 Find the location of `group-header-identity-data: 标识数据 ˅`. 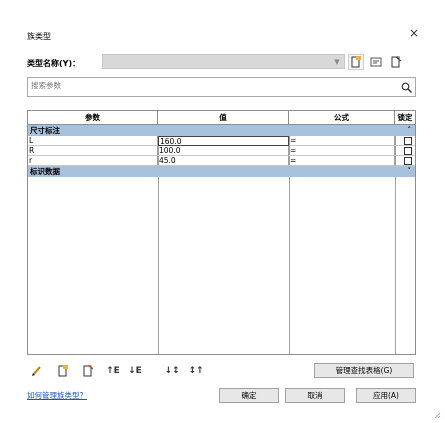

group-header-identity-data: 标识数据 ˅ is located at coordinates (221, 171).